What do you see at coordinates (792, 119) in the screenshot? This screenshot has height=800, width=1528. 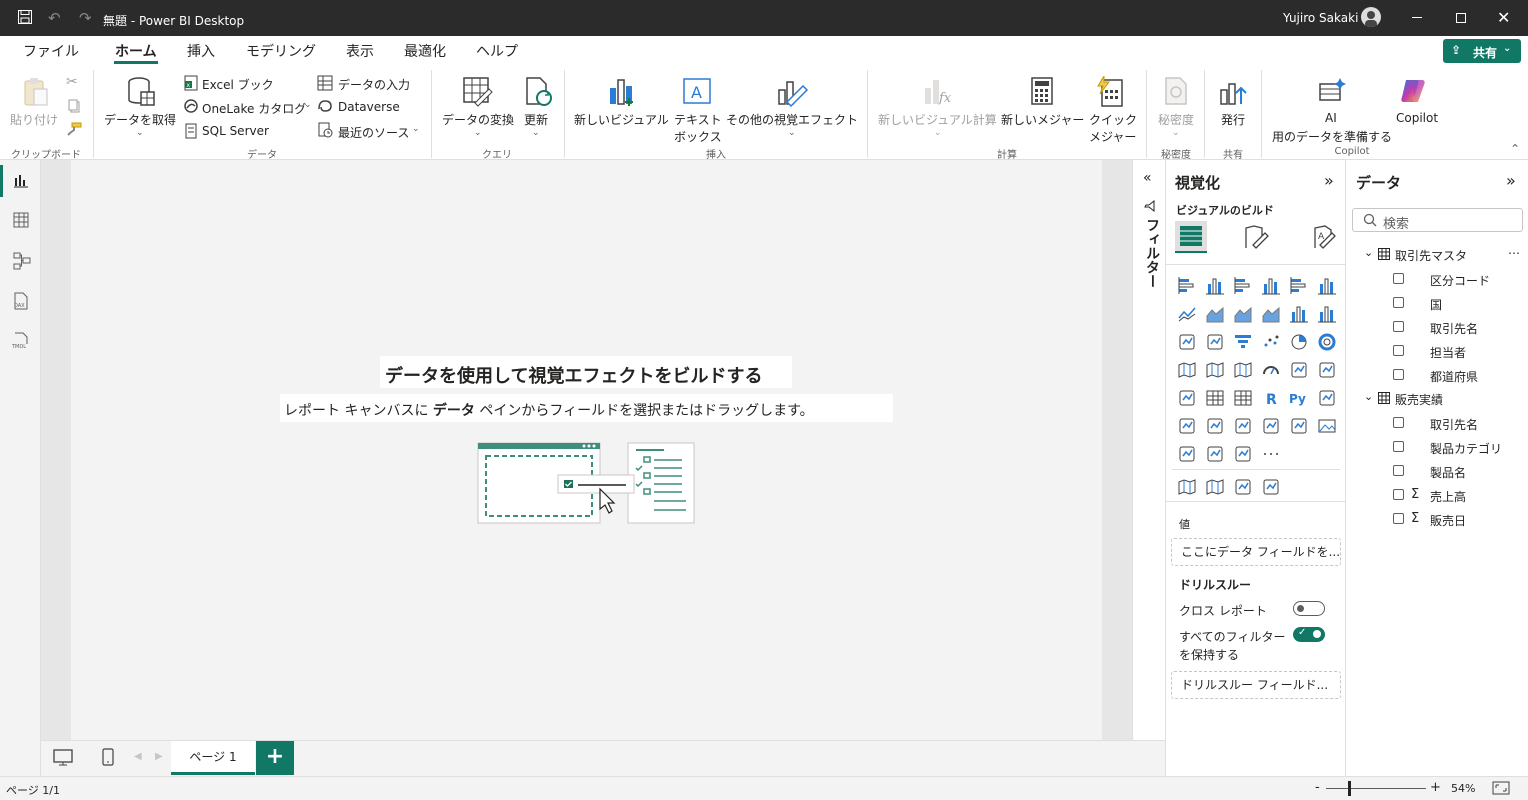 I see `more-visuals-button: その他の視覚エフェクト` at bounding box center [792, 119].